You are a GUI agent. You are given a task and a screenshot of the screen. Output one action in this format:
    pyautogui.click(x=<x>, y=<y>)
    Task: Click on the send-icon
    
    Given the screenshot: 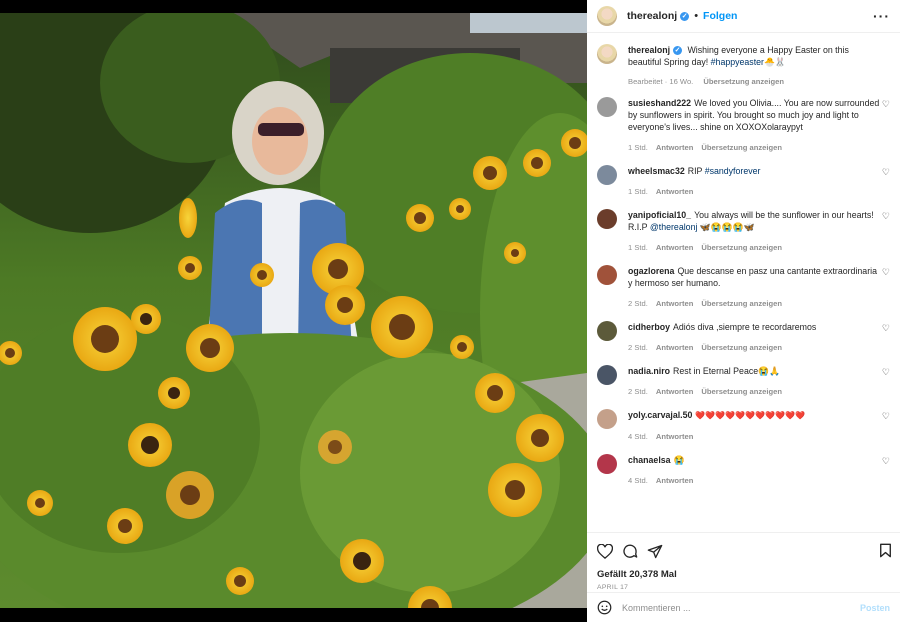 What is the action you would take?
    pyautogui.click(x=655, y=551)
    